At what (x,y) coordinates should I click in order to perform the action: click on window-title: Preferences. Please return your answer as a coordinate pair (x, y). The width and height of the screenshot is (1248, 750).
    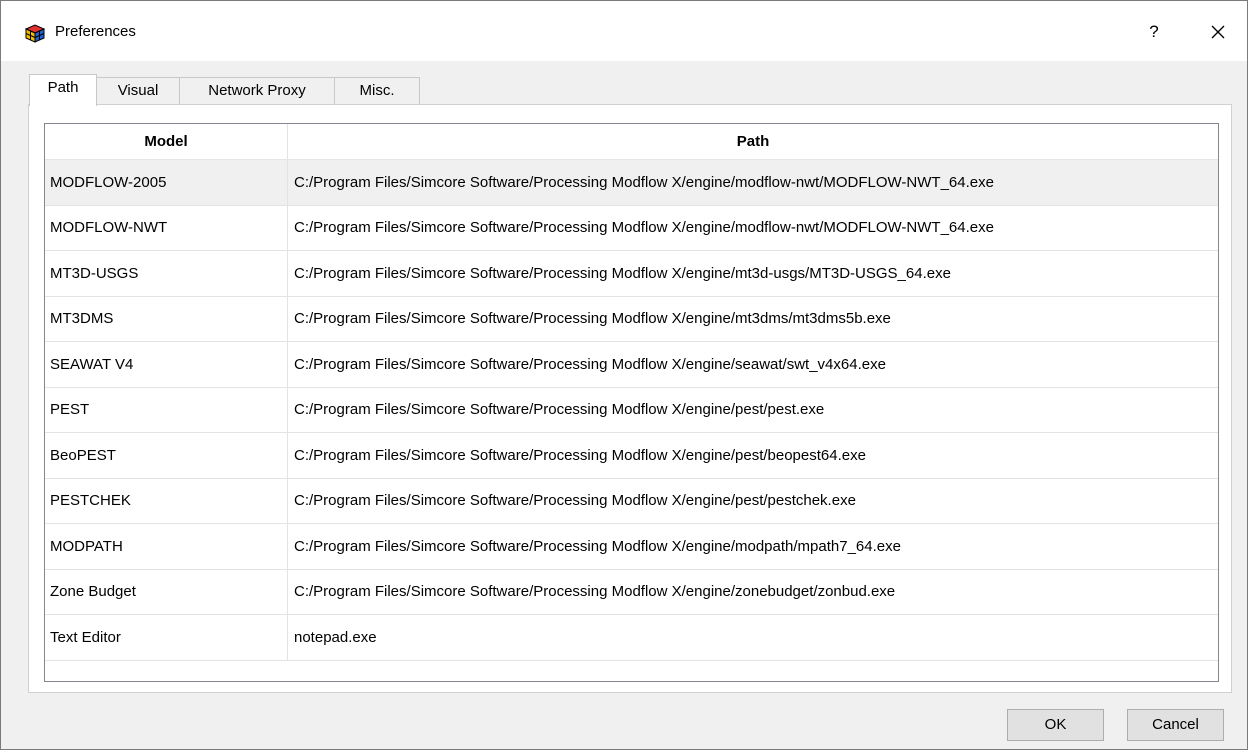
    Looking at the image, I should click on (95, 31).